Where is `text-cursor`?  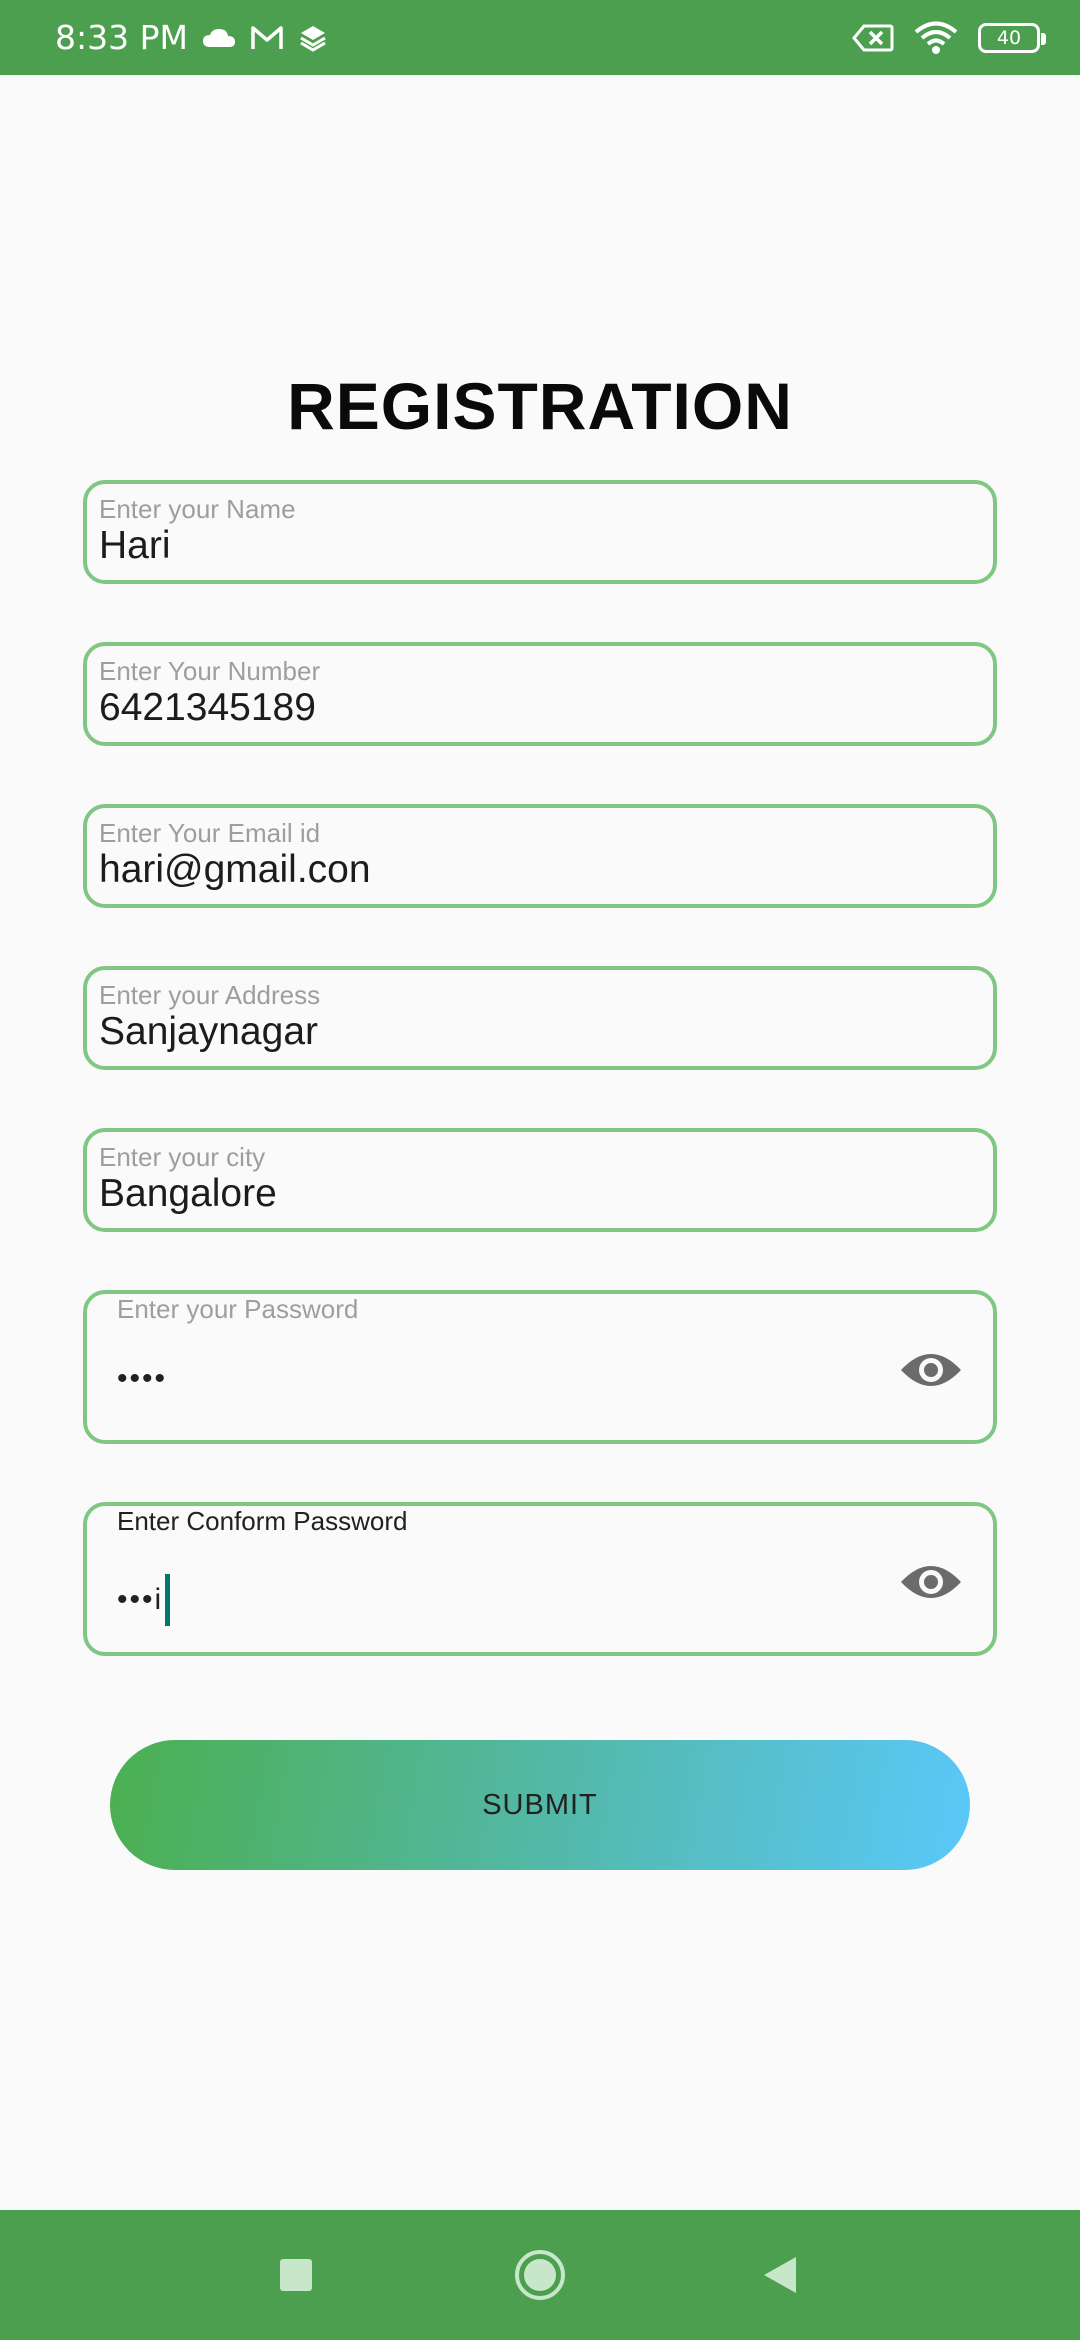
text-cursor is located at coordinates (168, 1600).